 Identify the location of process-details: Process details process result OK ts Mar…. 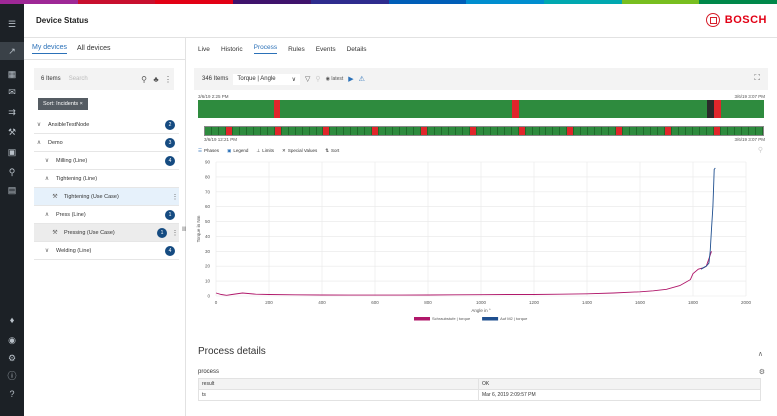
(483, 373).